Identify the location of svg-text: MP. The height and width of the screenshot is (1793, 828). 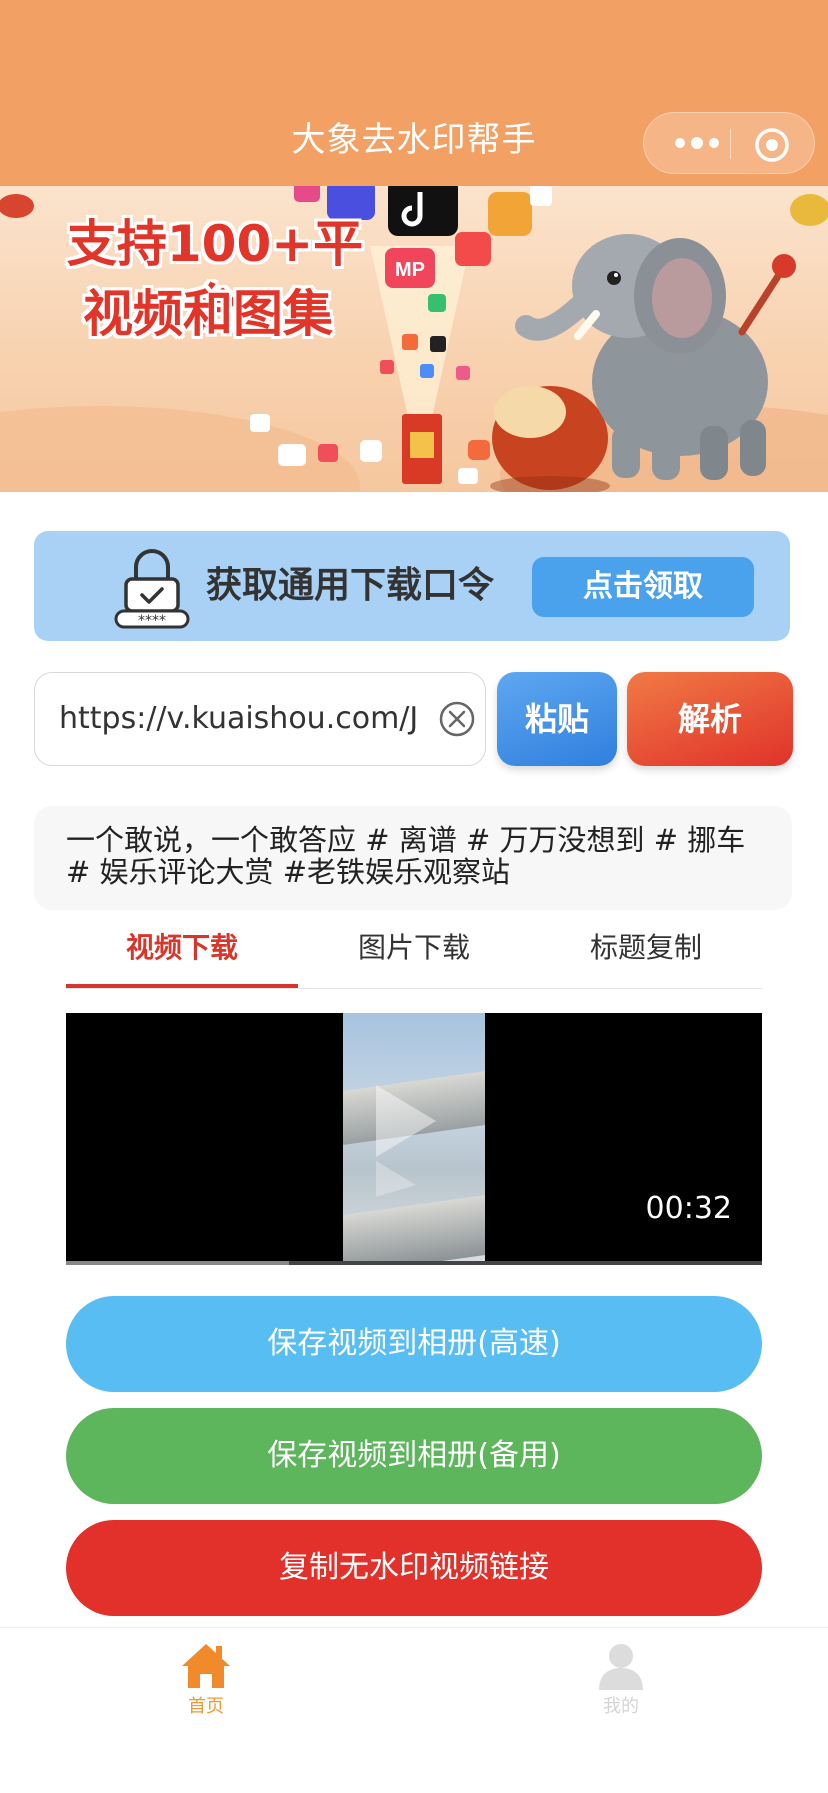
(410, 270).